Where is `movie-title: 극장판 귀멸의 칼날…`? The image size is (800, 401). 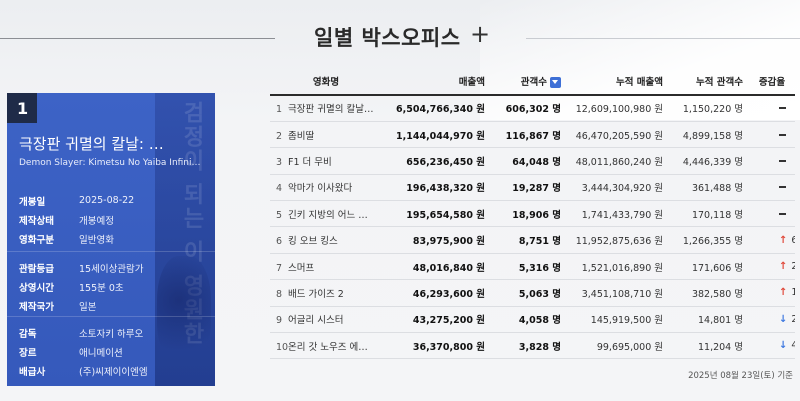 movie-title: 극장판 귀멸의 칼날… is located at coordinates (330, 109).